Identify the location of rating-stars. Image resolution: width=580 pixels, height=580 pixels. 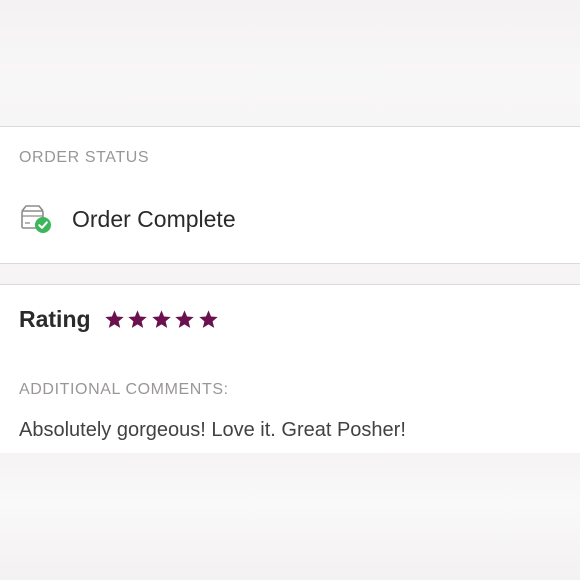
(163, 319).